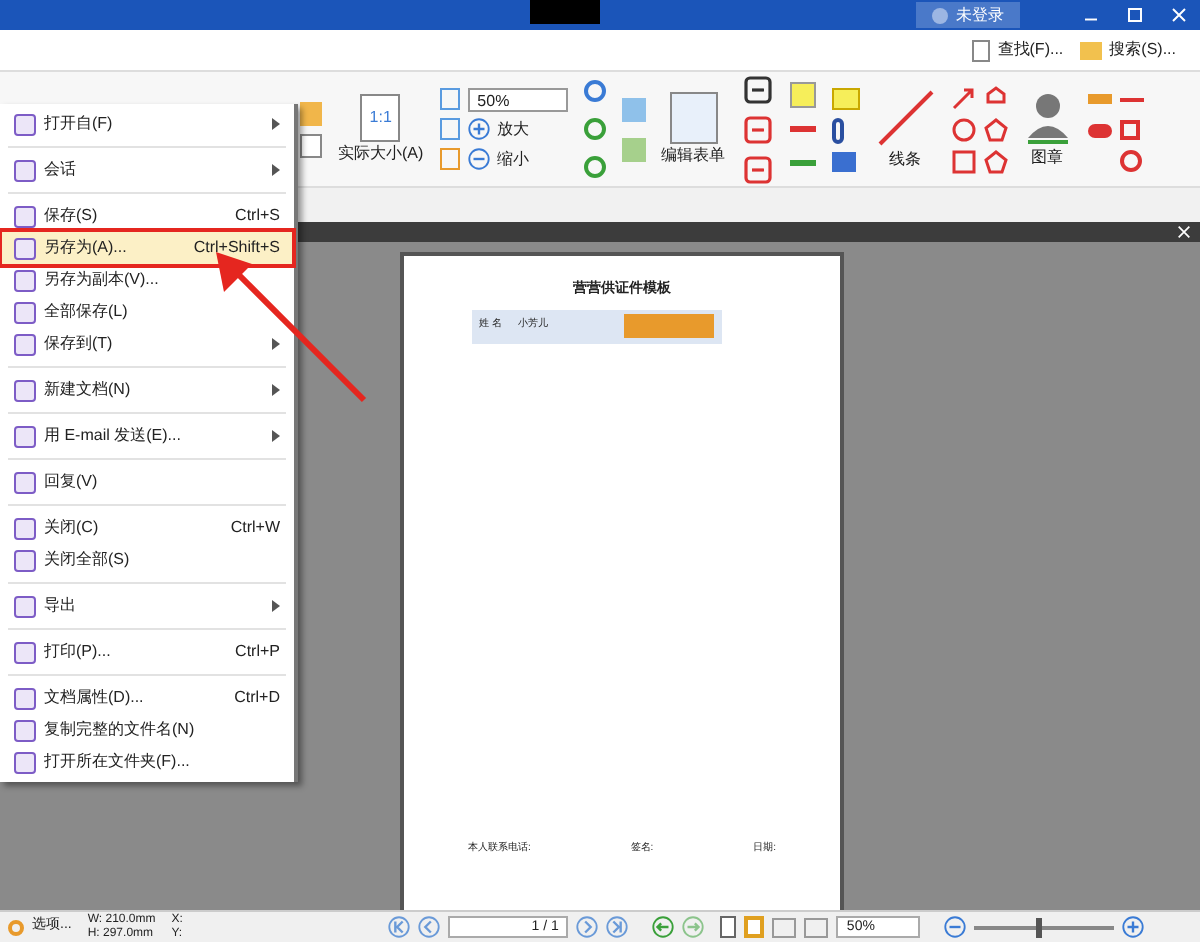 This screenshot has height=942, width=1200. What do you see at coordinates (663, 927) in the screenshot?
I see `back-icon` at bounding box center [663, 927].